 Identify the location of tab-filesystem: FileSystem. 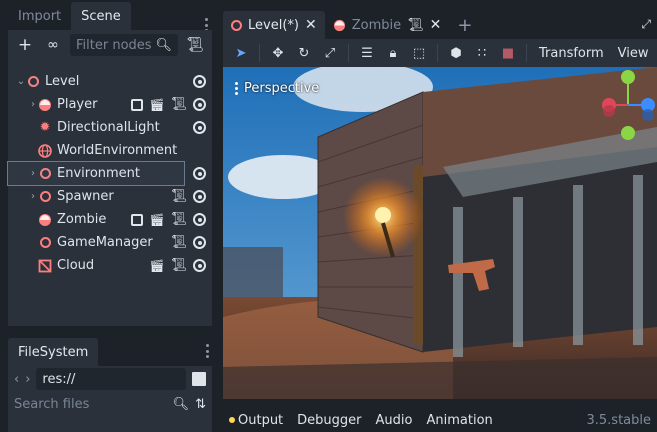
(53, 352).